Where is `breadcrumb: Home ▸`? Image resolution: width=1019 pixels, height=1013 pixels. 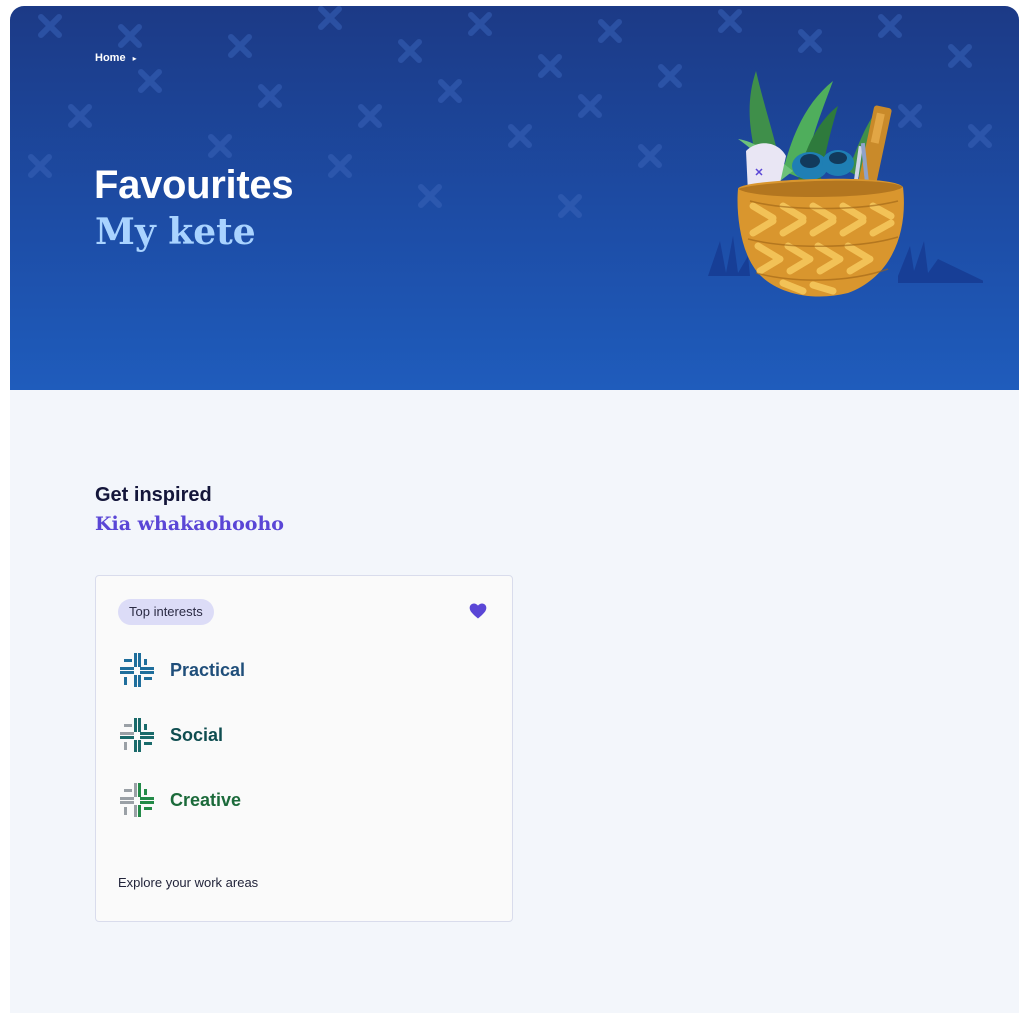
breadcrumb: Home ▸ is located at coordinates (116, 58).